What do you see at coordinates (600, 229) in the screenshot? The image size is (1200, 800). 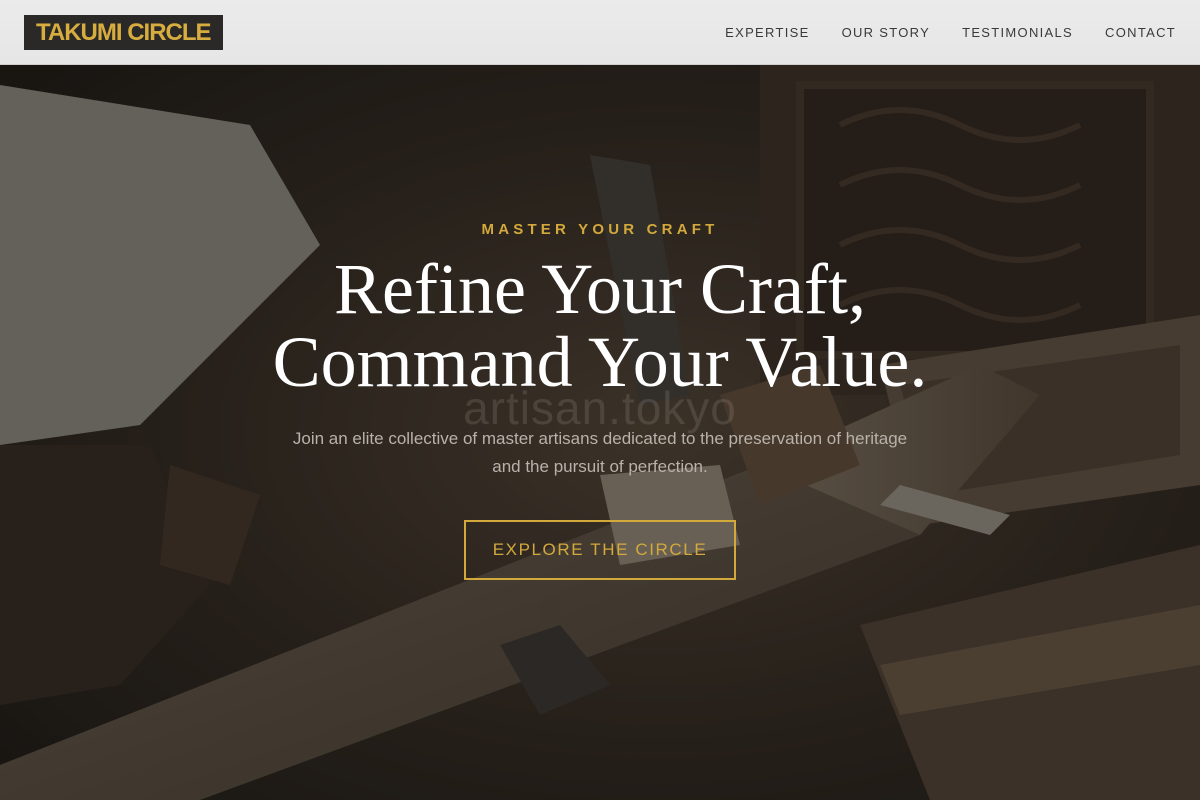 I see `hero-eyebrow: MASTER YOUR CRAFT` at bounding box center [600, 229].